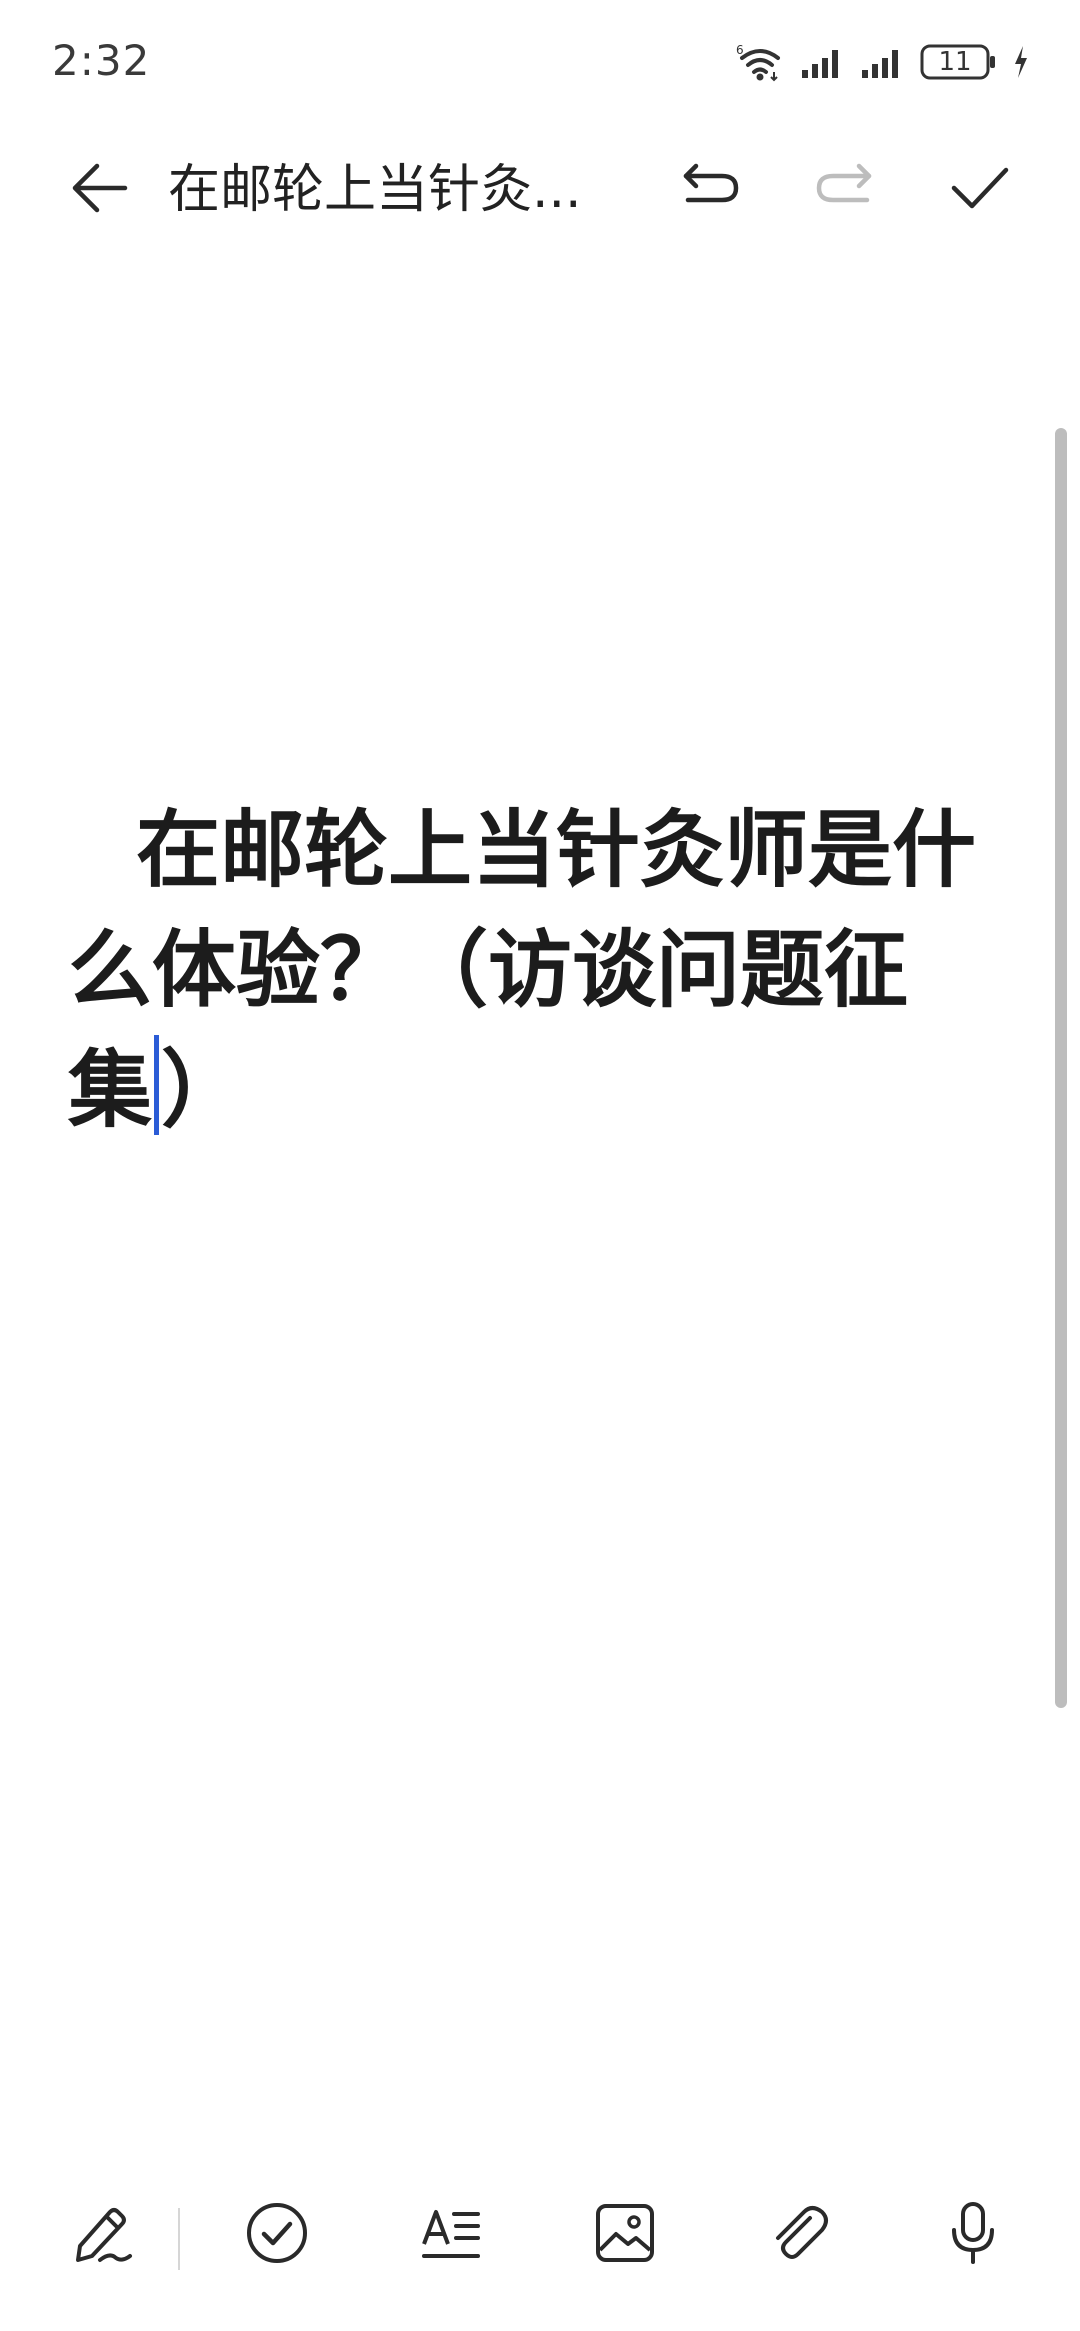 This screenshot has height=2331, width=1080. I want to click on redo-button, so click(845, 190).